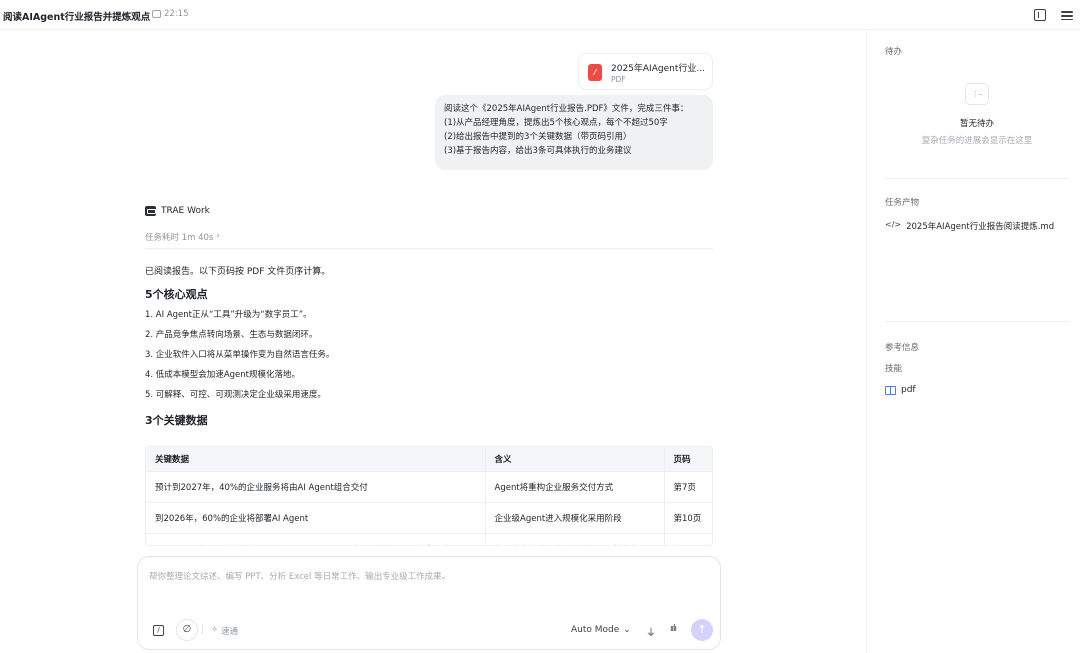 This screenshot has width=1080, height=653. Describe the element at coordinates (176, 14) in the screenshot. I see `chat-time: 22:15` at that location.